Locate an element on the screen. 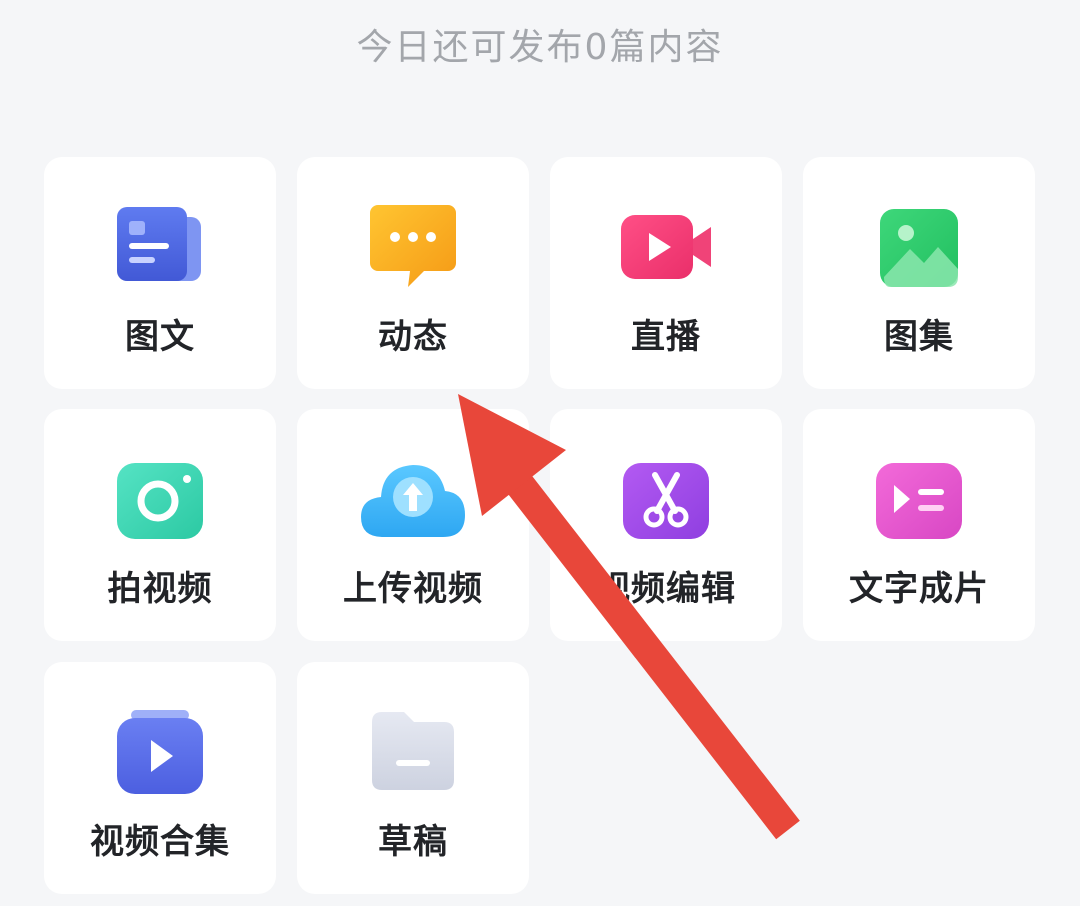 The height and width of the screenshot is (906, 1080). tile-label: 直播 is located at coordinates (666, 337).